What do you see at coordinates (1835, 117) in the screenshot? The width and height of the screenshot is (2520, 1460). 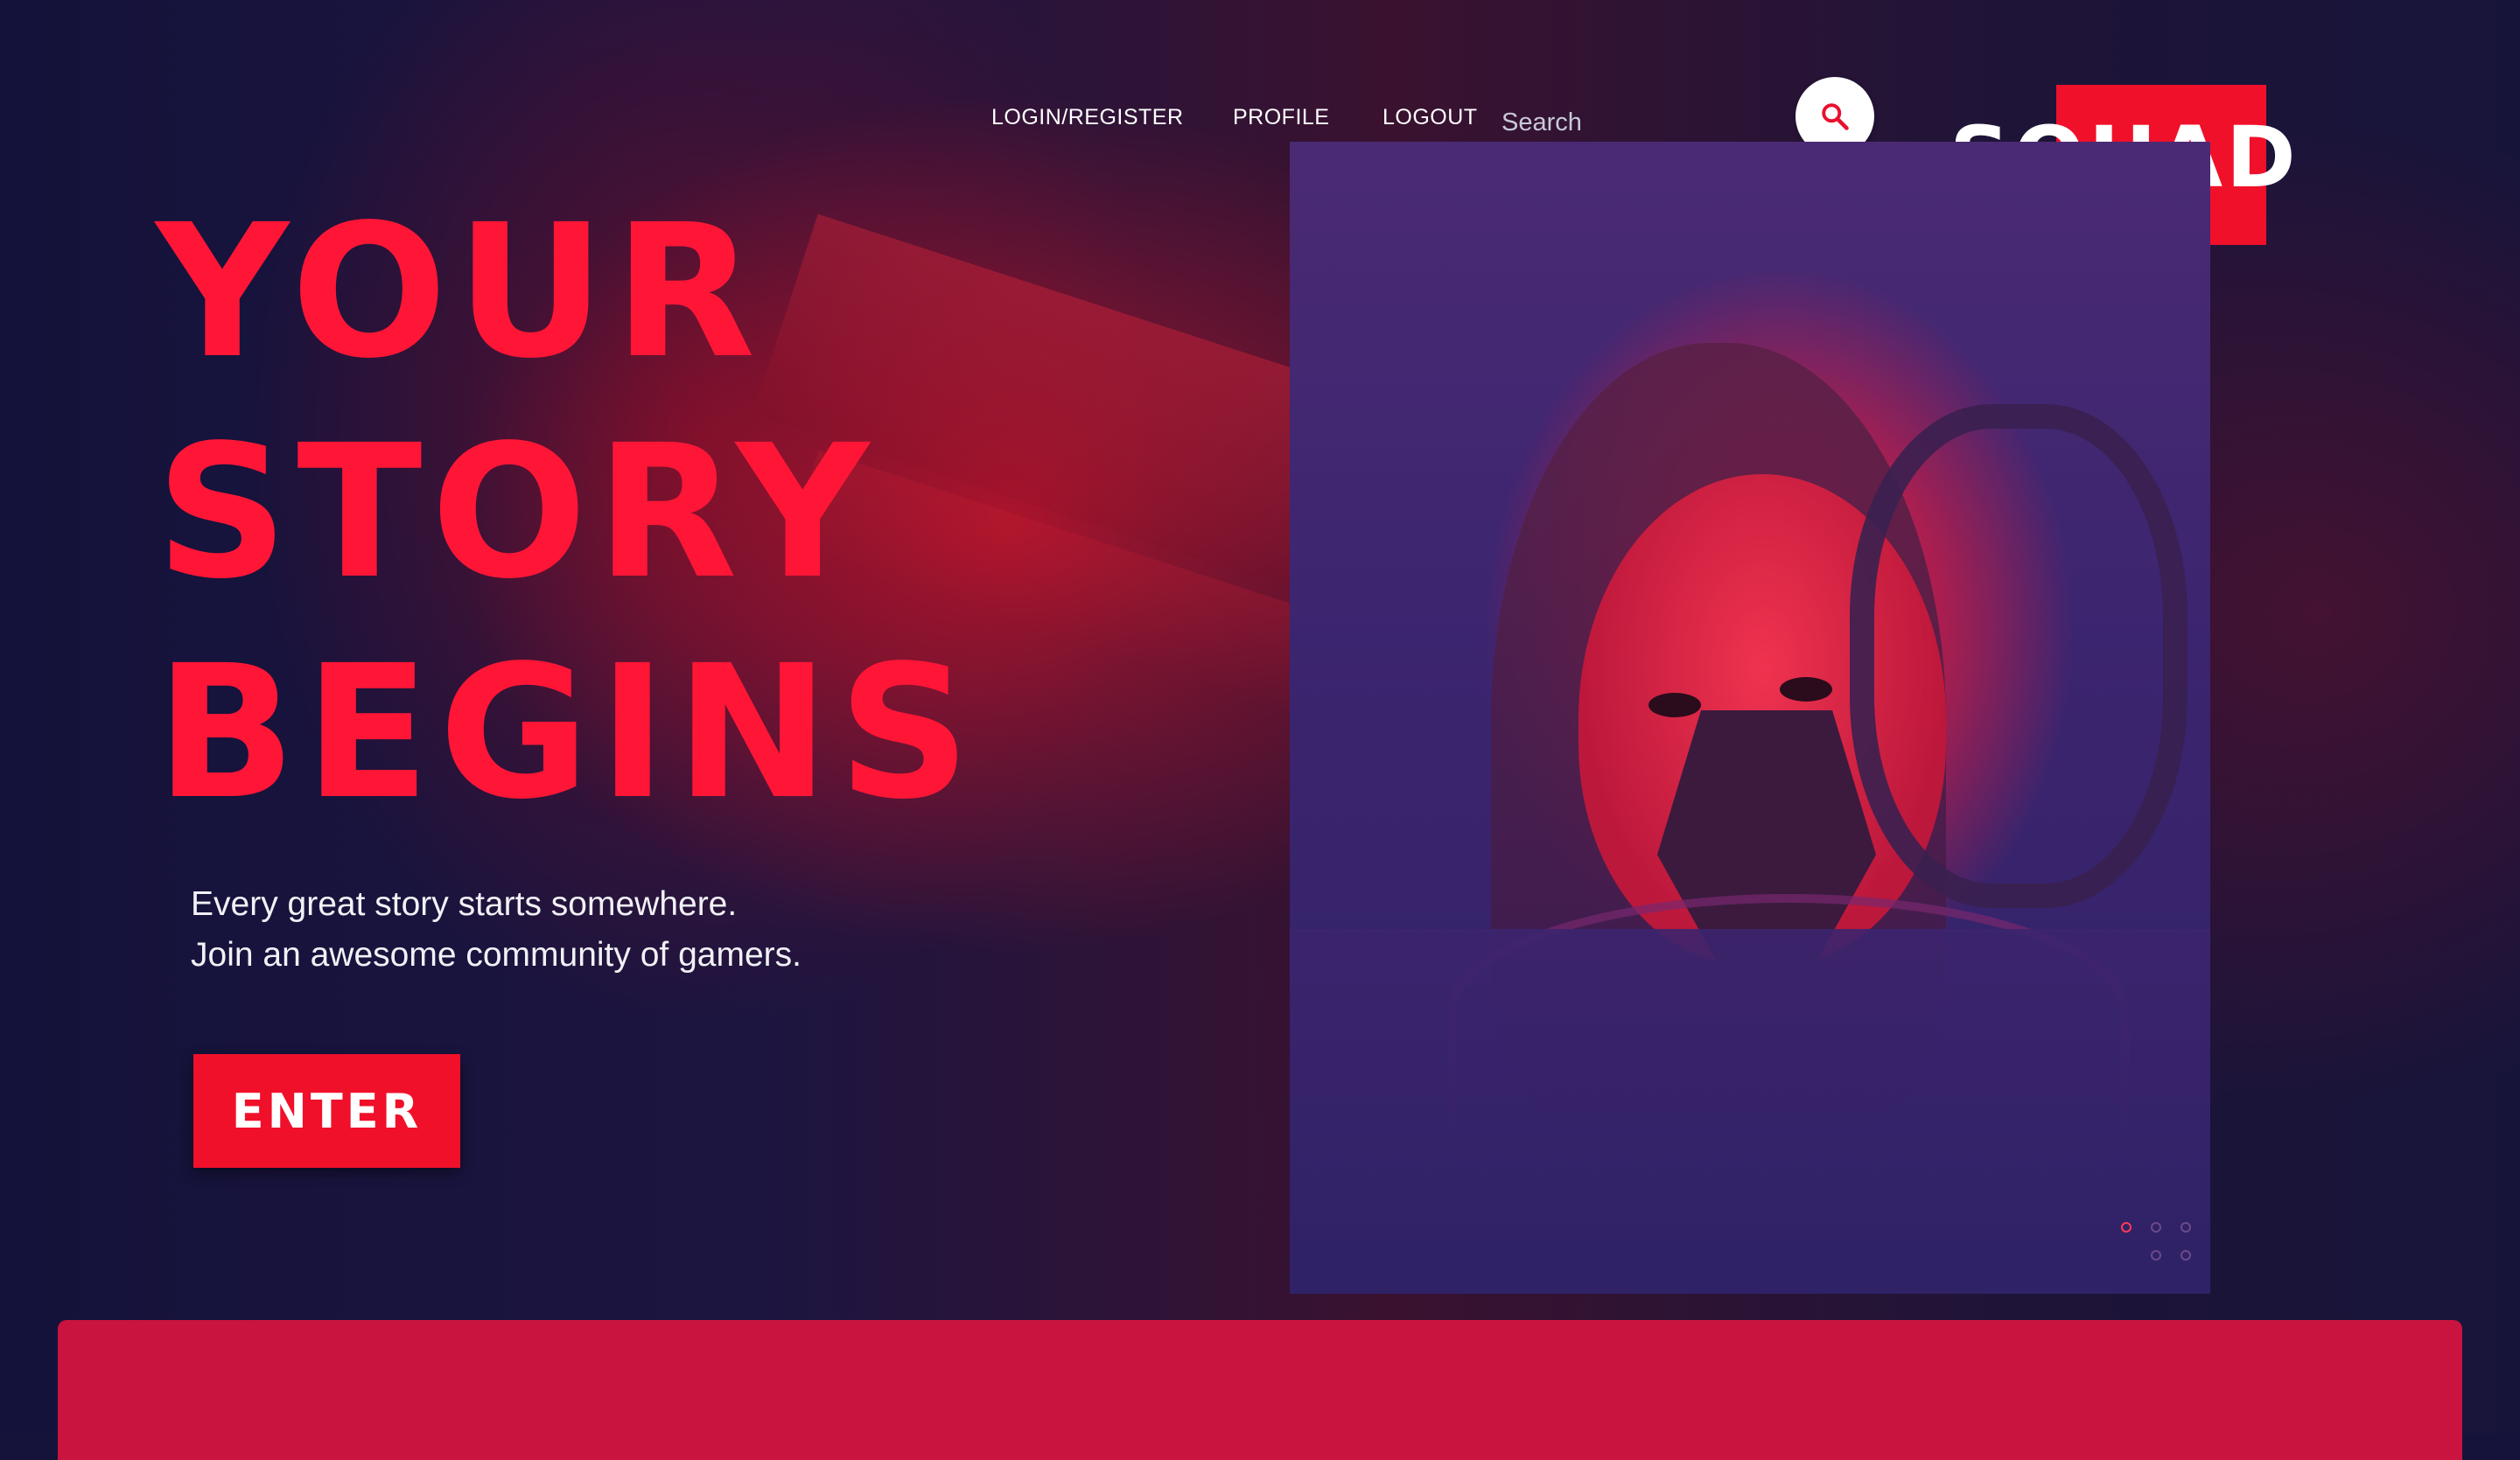 I see `search-icon` at bounding box center [1835, 117].